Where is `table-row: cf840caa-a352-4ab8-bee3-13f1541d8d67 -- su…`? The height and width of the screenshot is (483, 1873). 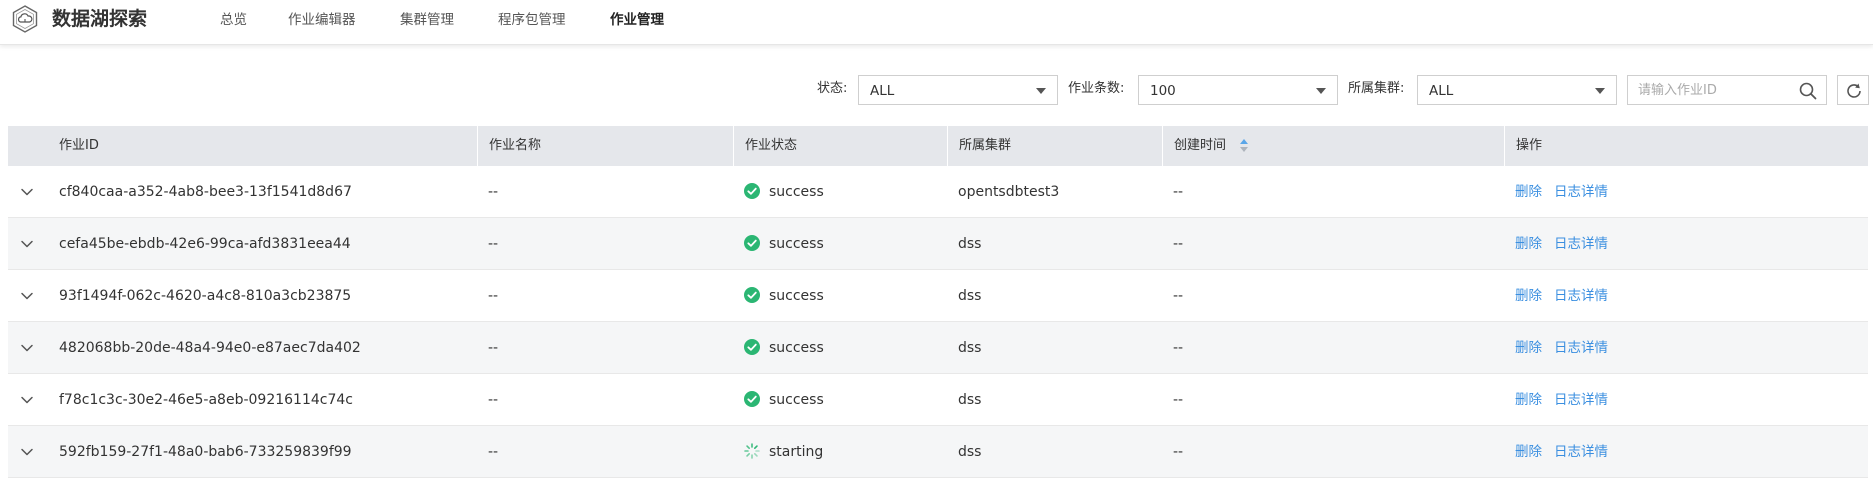
table-row: cf840caa-a352-4ab8-bee3-13f1541d8d67 -- su… is located at coordinates (938, 192).